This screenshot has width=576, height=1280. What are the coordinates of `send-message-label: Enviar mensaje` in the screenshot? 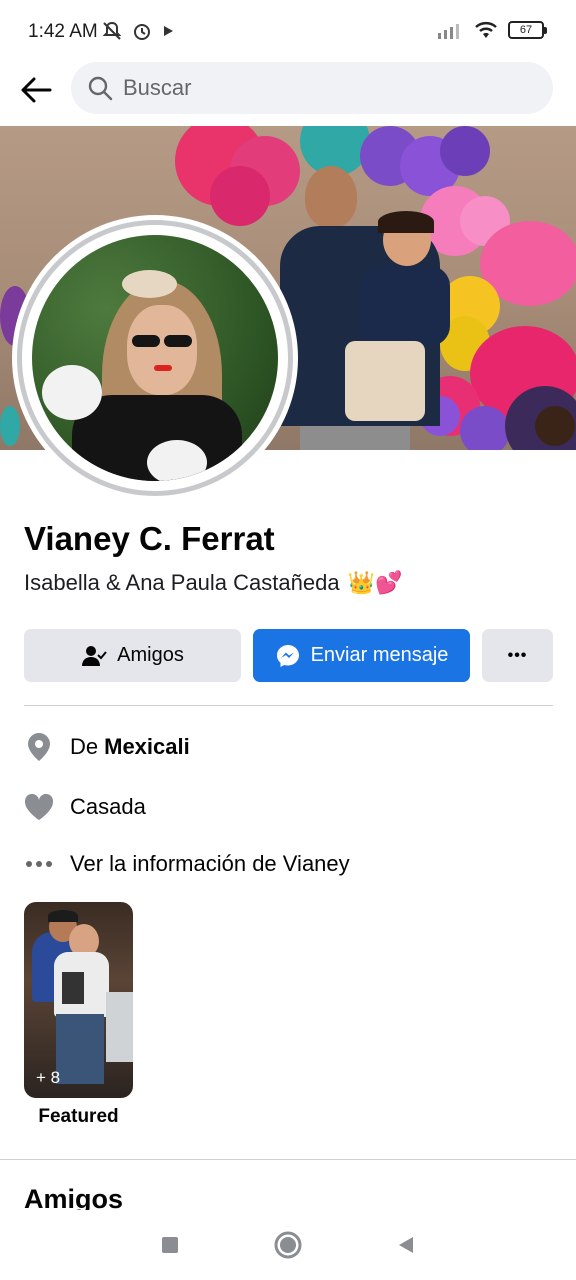 It's located at (379, 655).